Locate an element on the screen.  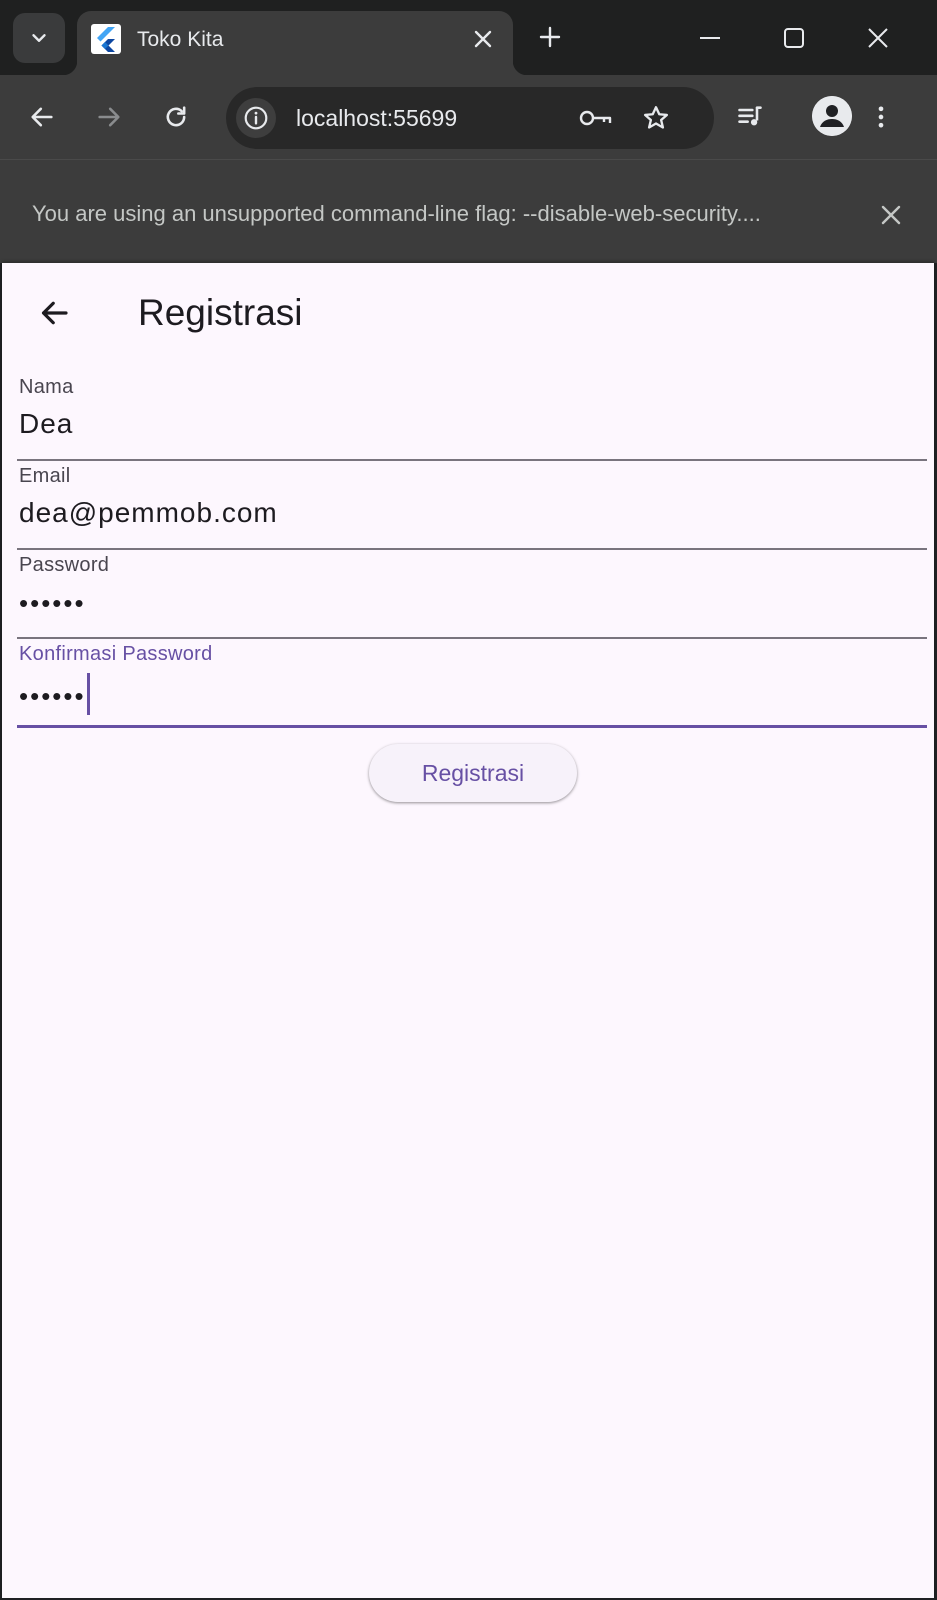
konfirmasi-password-value: •••••• is located at coordinates (52, 695).